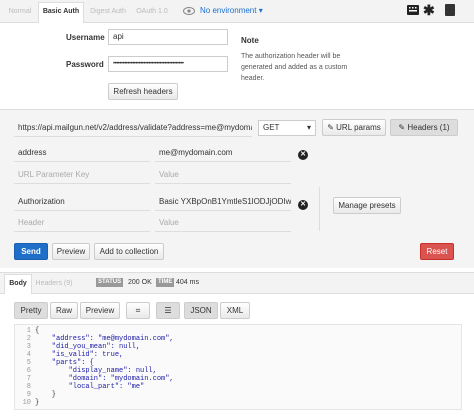  Describe the element at coordinates (223, 176) in the screenshot. I see `param-value-placeholder: Value` at that location.